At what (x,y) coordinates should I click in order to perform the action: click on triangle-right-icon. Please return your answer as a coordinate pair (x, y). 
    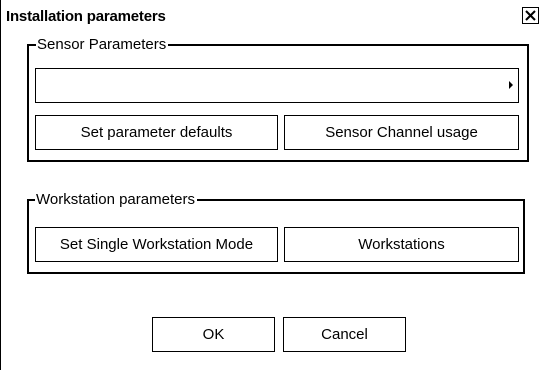
    Looking at the image, I should click on (511, 85).